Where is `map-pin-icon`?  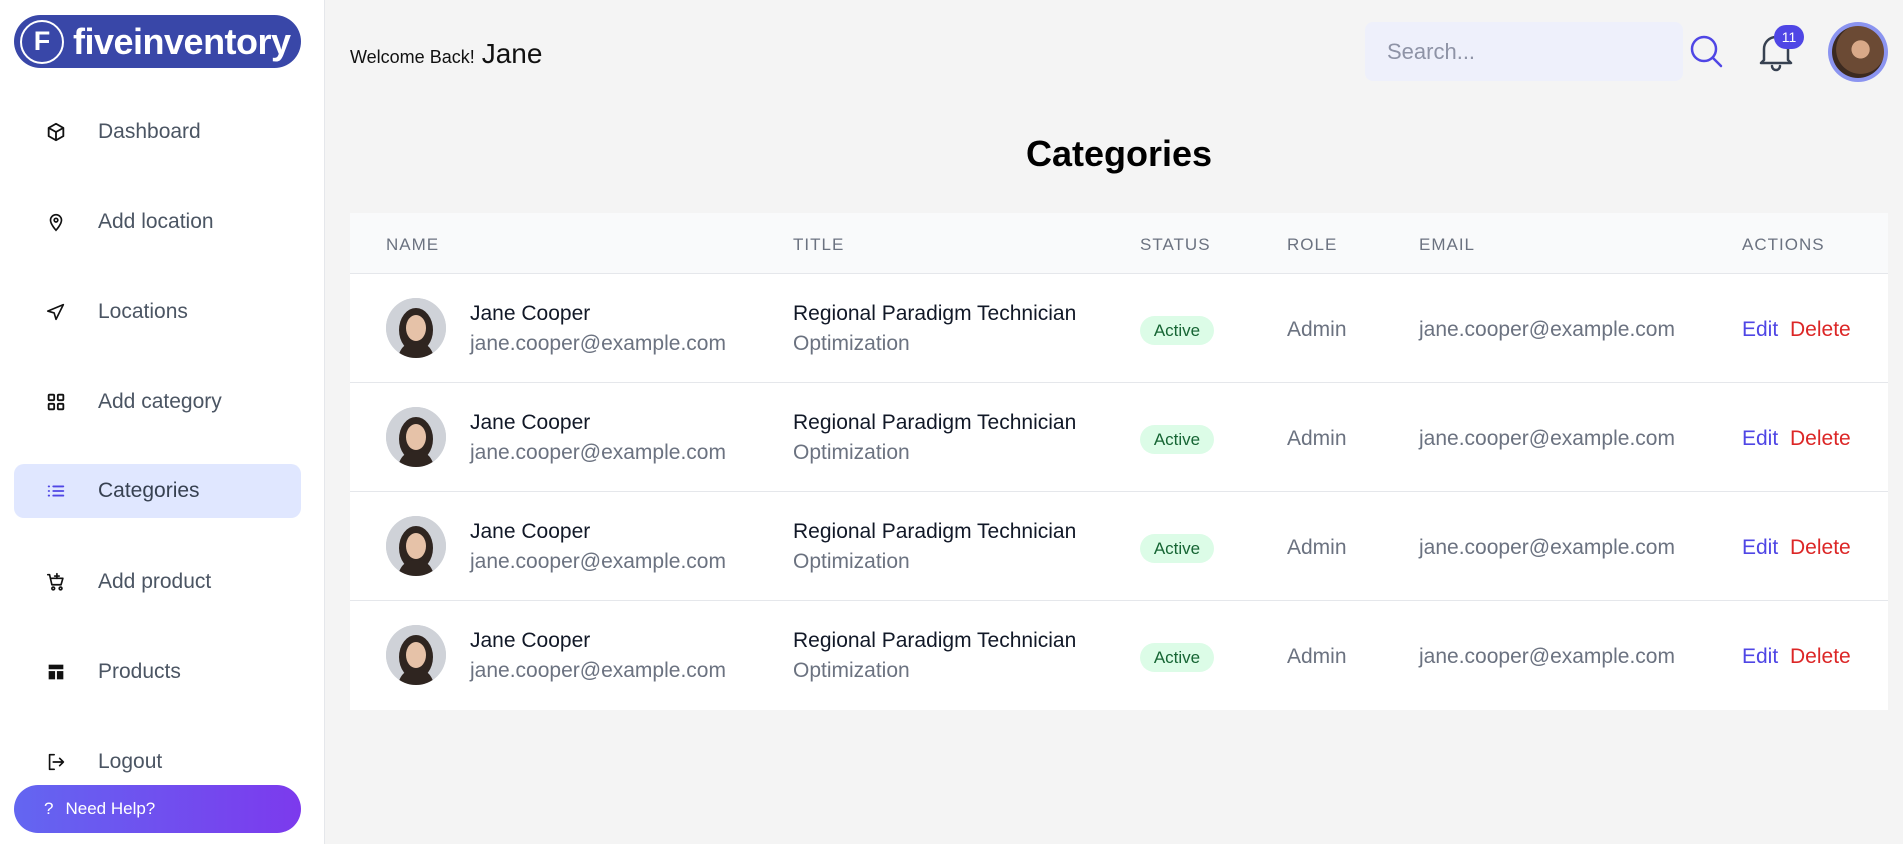
map-pin-icon is located at coordinates (56, 222).